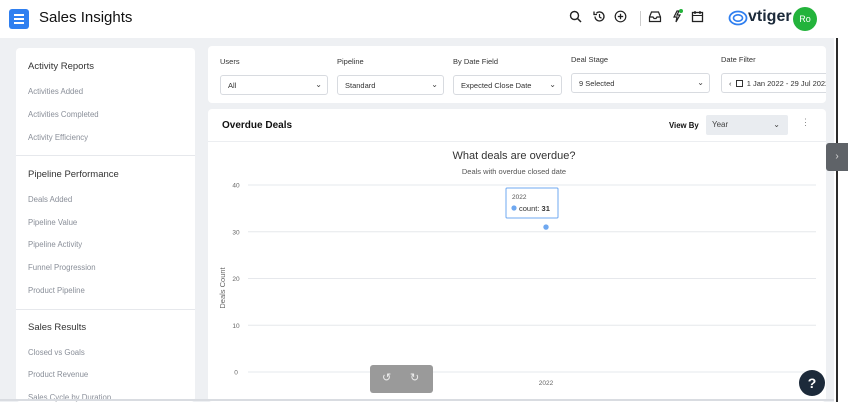  I want to click on brand-name: vtiger, so click(770, 16).